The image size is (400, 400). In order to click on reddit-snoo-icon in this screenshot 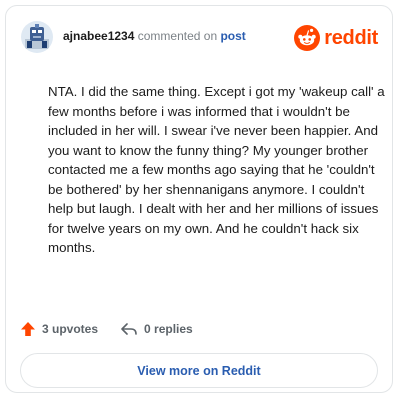, I will do `click(307, 38)`.